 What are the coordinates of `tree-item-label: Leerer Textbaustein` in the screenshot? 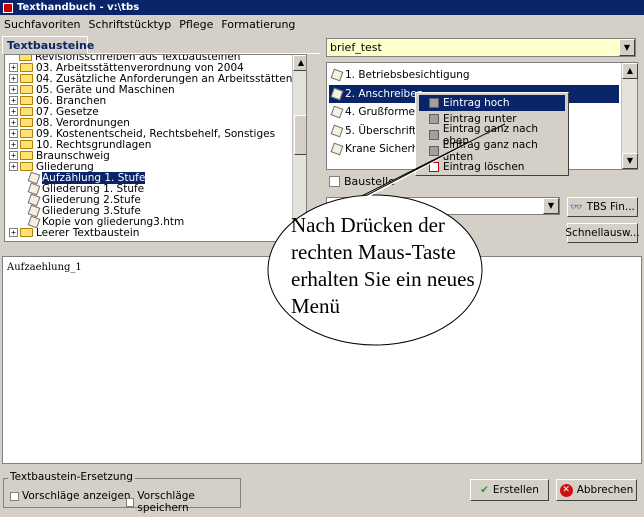 It's located at (88, 232).